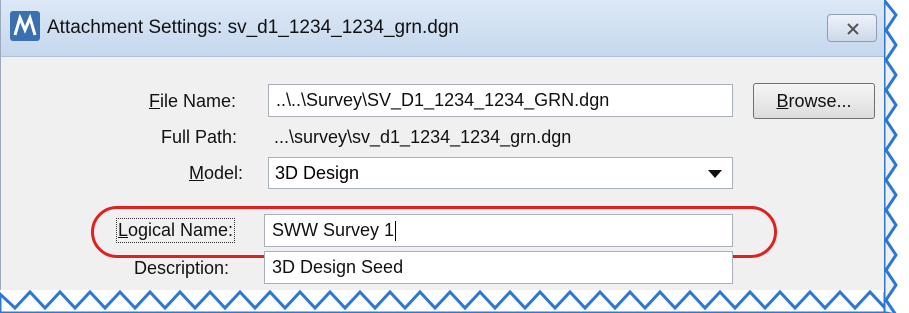 This screenshot has width=909, height=313. Describe the element at coordinates (199, 137) in the screenshot. I see `full-path-label: Full Path:` at that location.